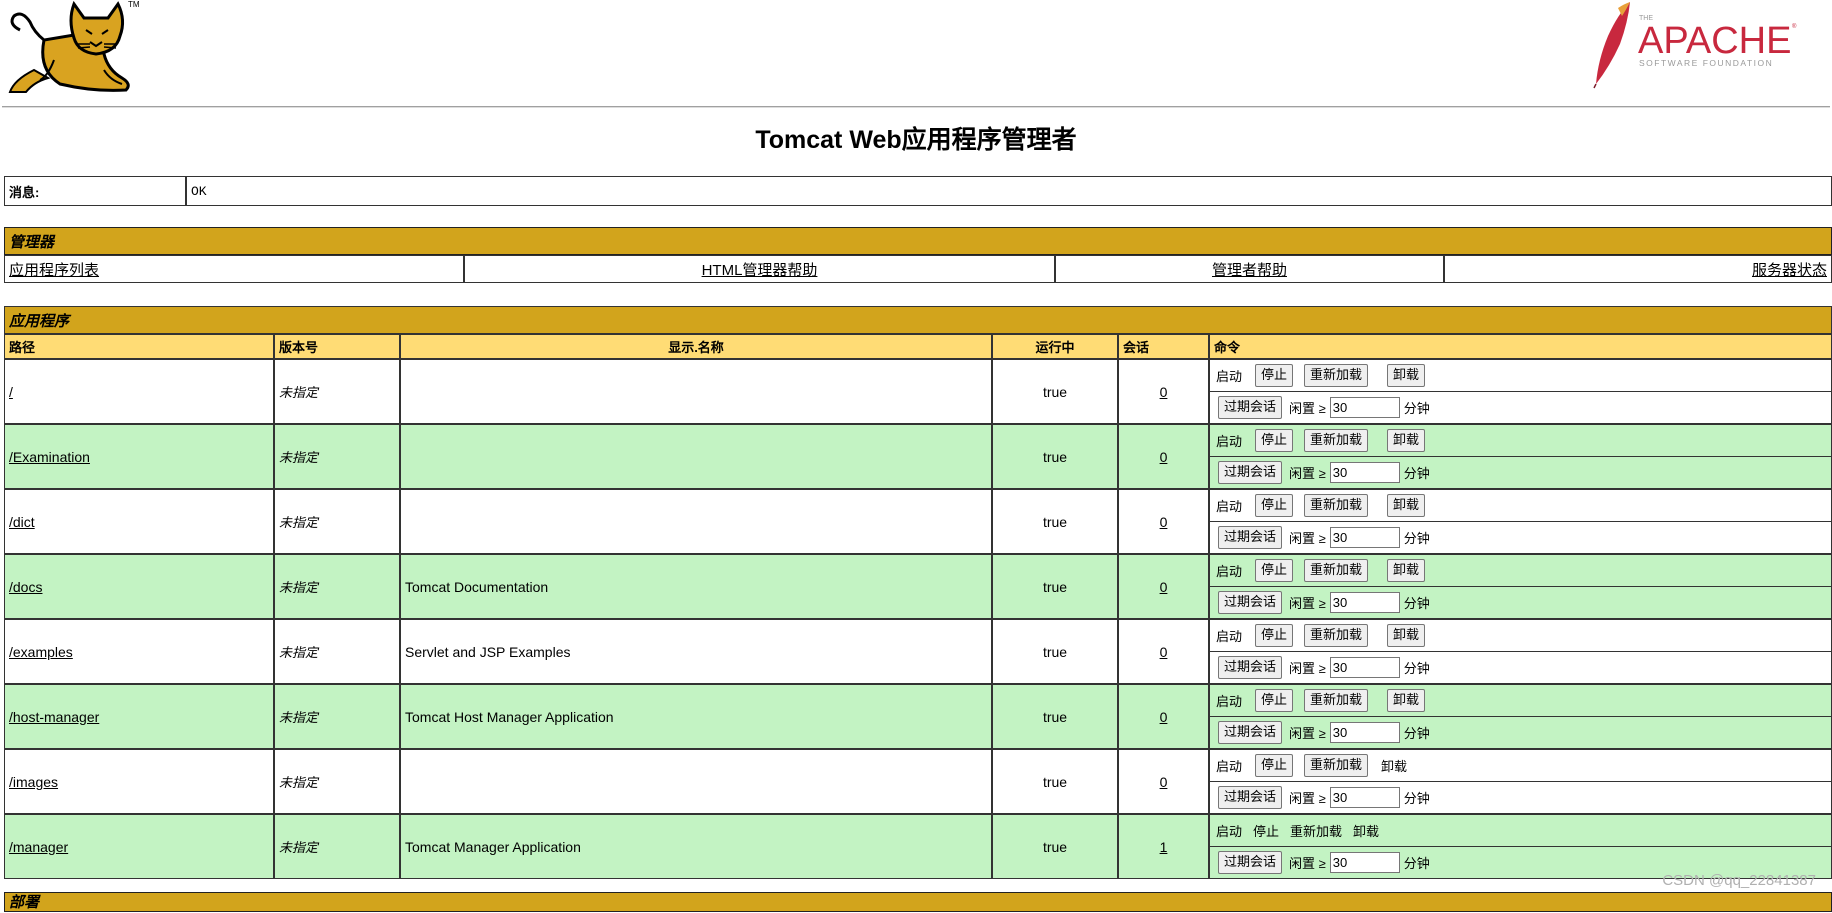  Describe the element at coordinates (54, 270) in the screenshot. I see `list-applications-link: 应用程序列表` at that location.